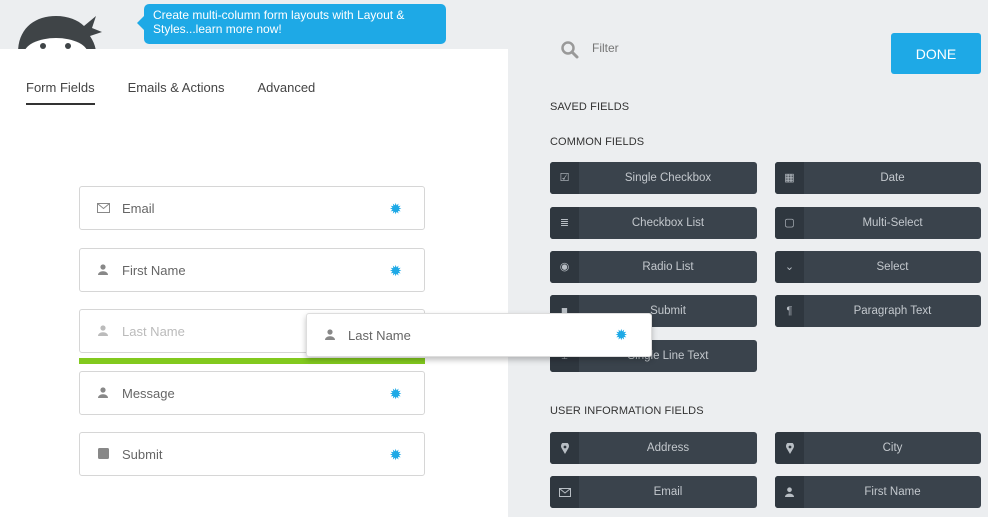 The image size is (988, 519). I want to click on builder-tabs: Form Fields Emails & Actions Advanced, so click(187, 92).